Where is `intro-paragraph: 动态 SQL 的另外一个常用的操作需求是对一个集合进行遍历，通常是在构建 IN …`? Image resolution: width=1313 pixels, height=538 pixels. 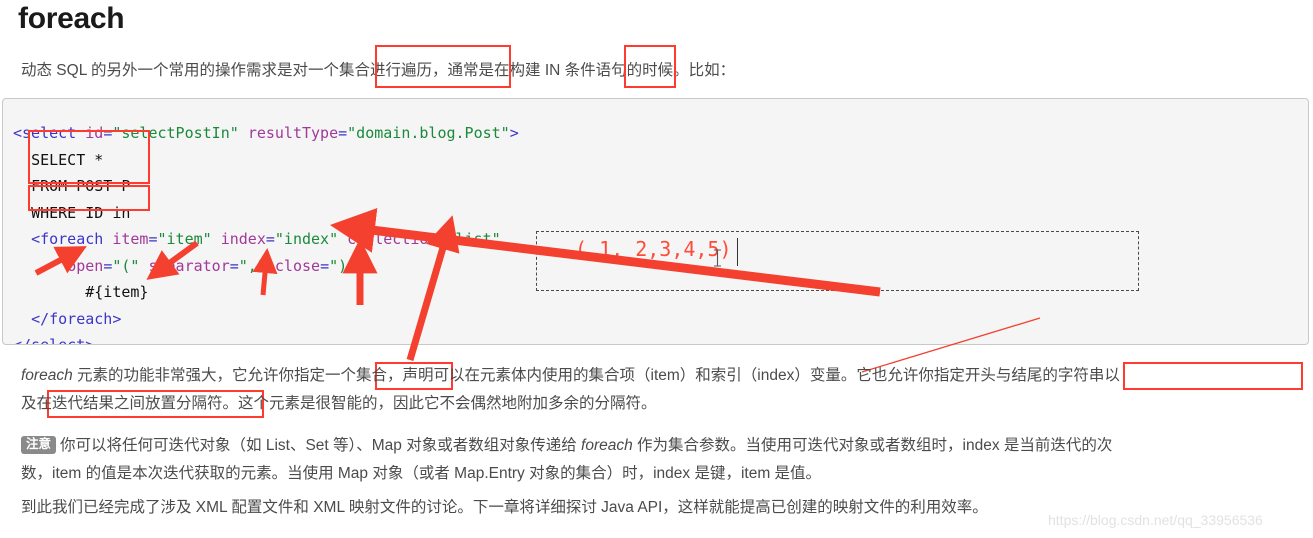 intro-paragraph: 动态 SQL 的另外一个常用的操作需求是对一个集合进行遍历，通常是在构建 IN … is located at coordinates (378, 70).